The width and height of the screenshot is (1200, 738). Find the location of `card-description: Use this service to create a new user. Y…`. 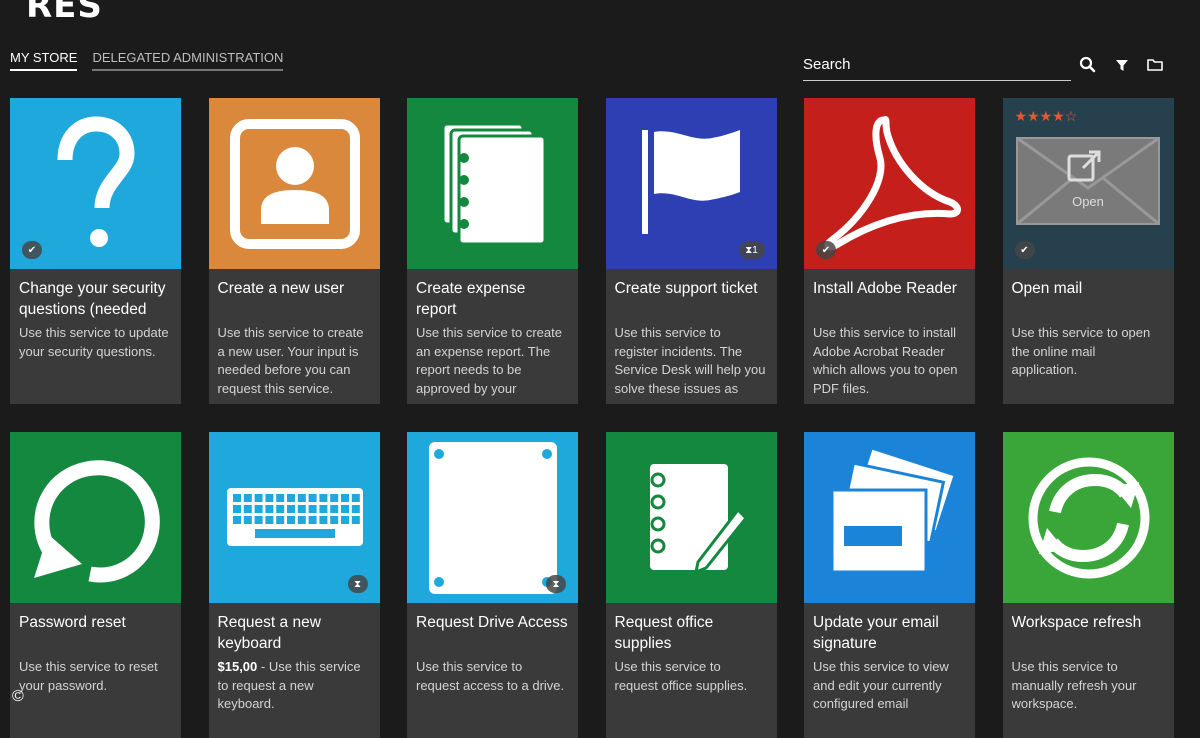

card-description: Use this service to create a new user. Y… is located at coordinates (290, 360).